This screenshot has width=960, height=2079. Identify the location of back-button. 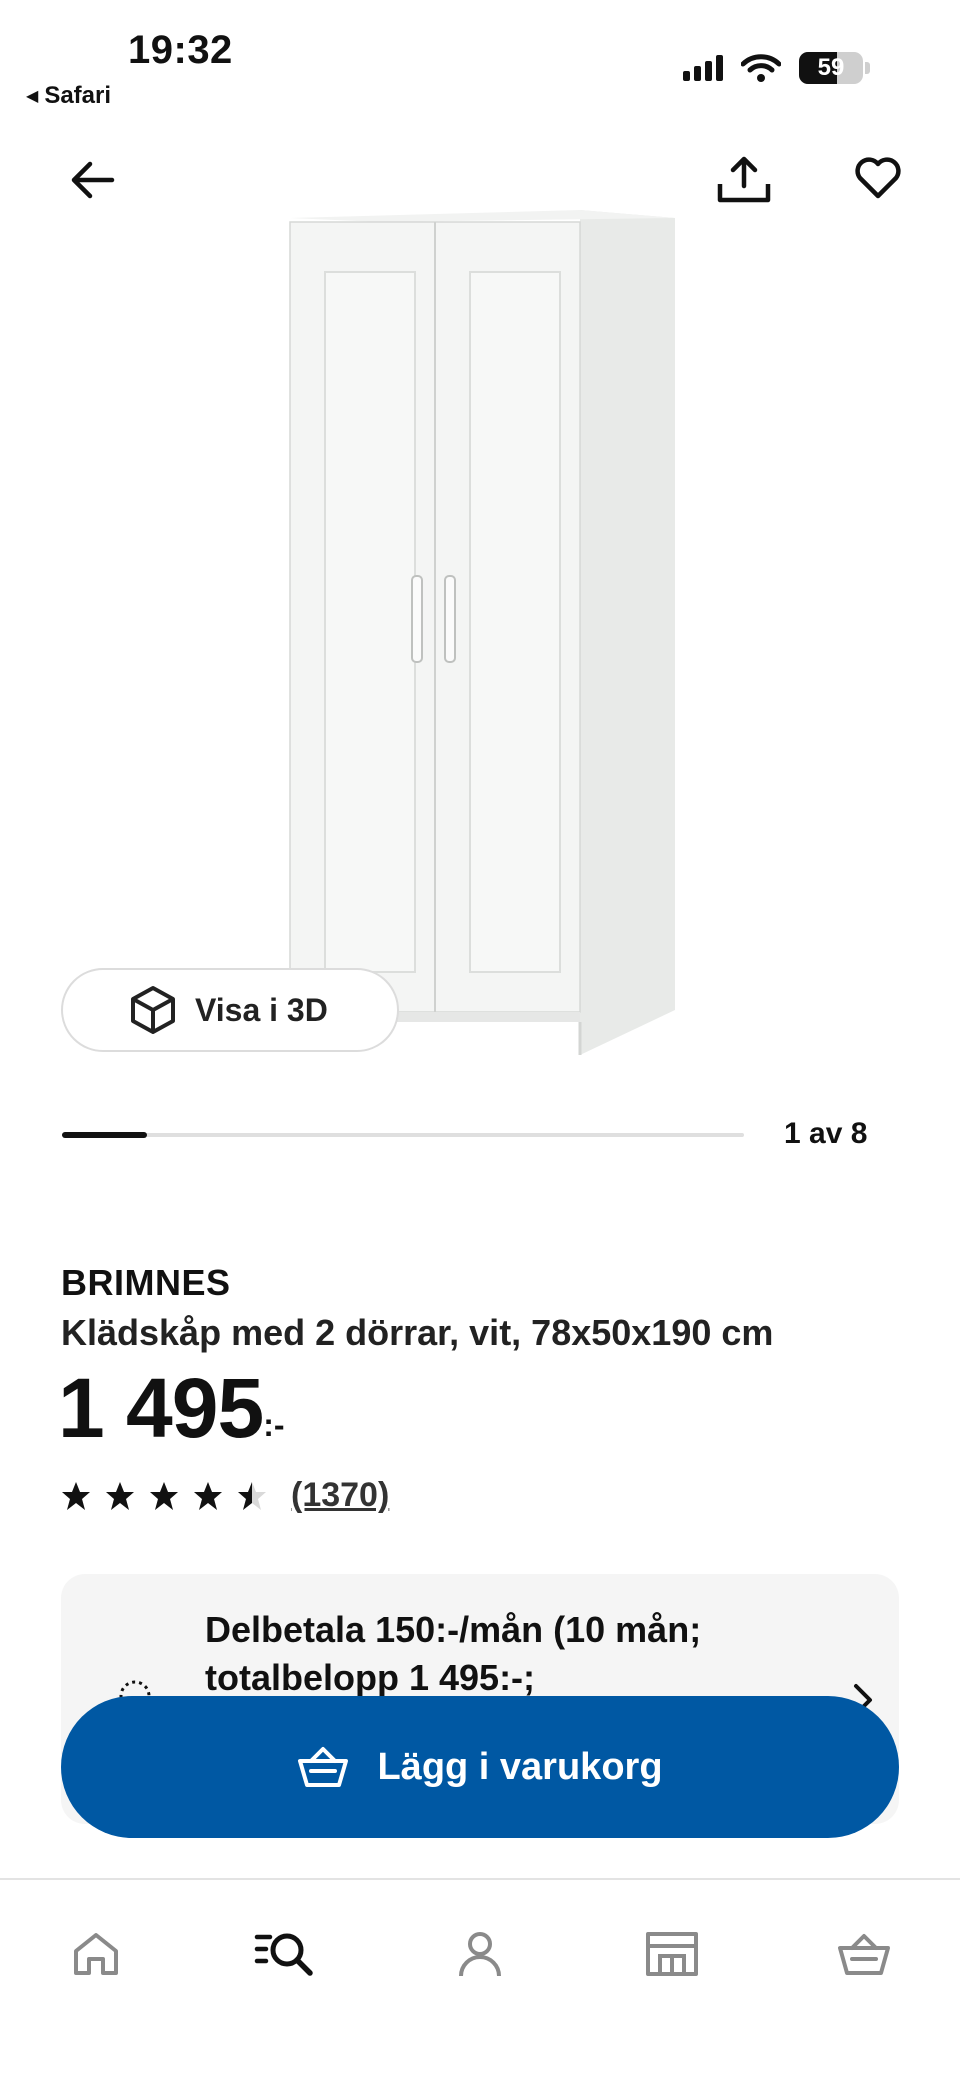
(92, 180).